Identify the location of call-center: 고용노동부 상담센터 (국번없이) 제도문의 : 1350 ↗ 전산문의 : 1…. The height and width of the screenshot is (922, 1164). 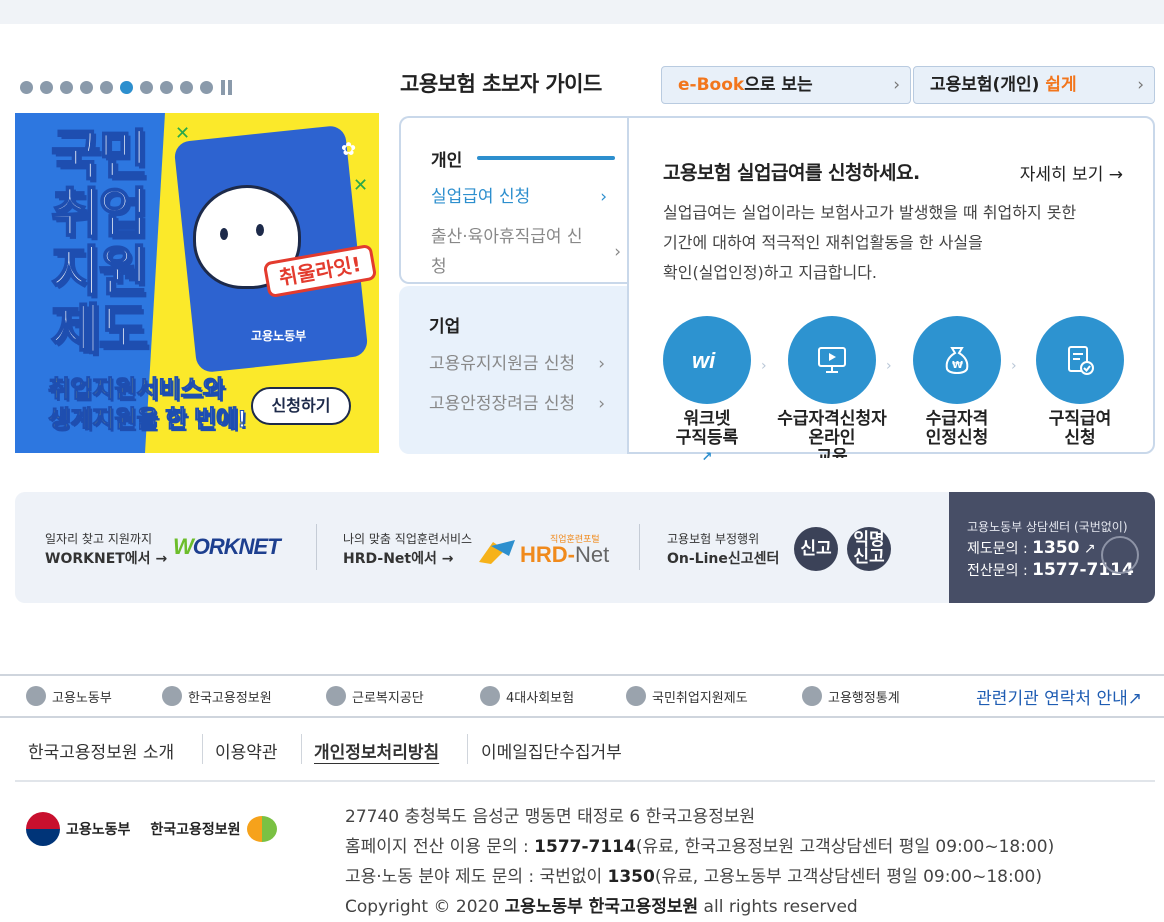
(1052, 547).